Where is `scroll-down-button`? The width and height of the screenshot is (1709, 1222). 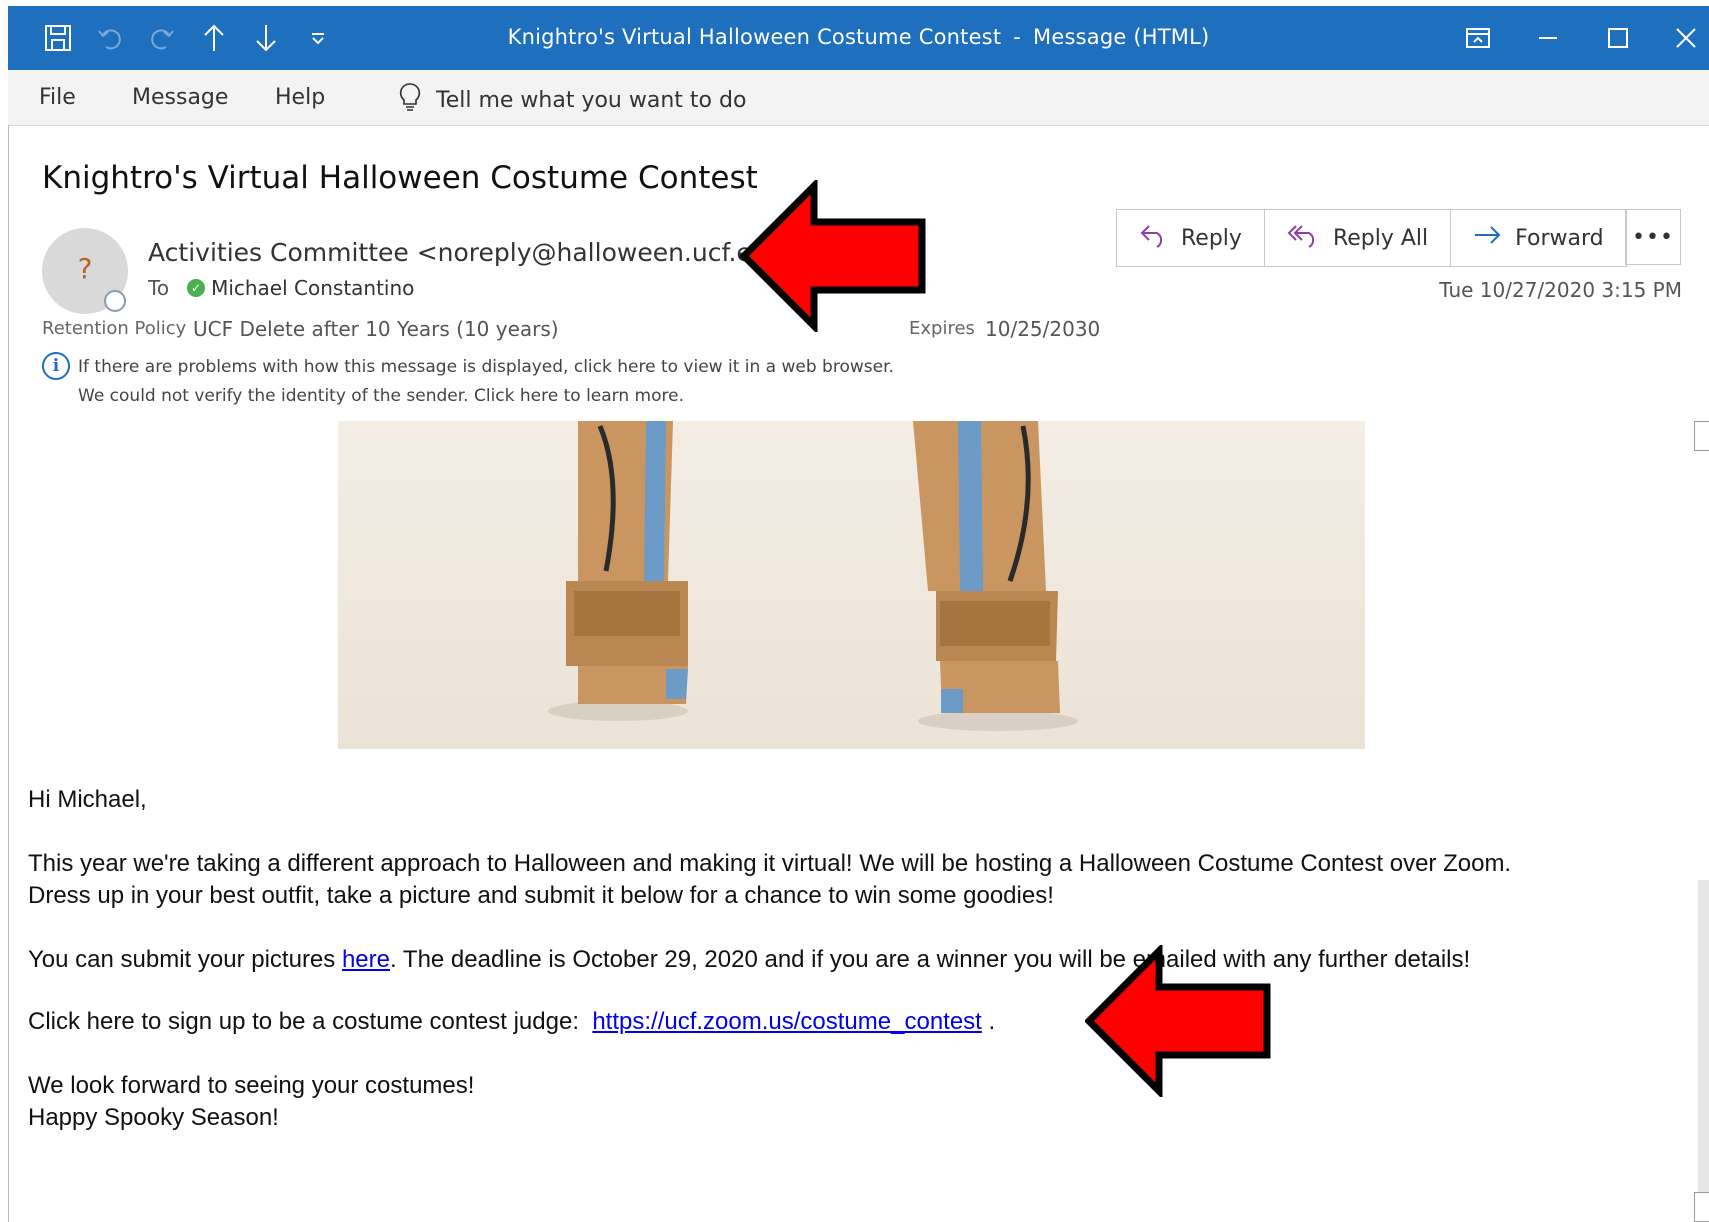 scroll-down-button is located at coordinates (1701, 1207).